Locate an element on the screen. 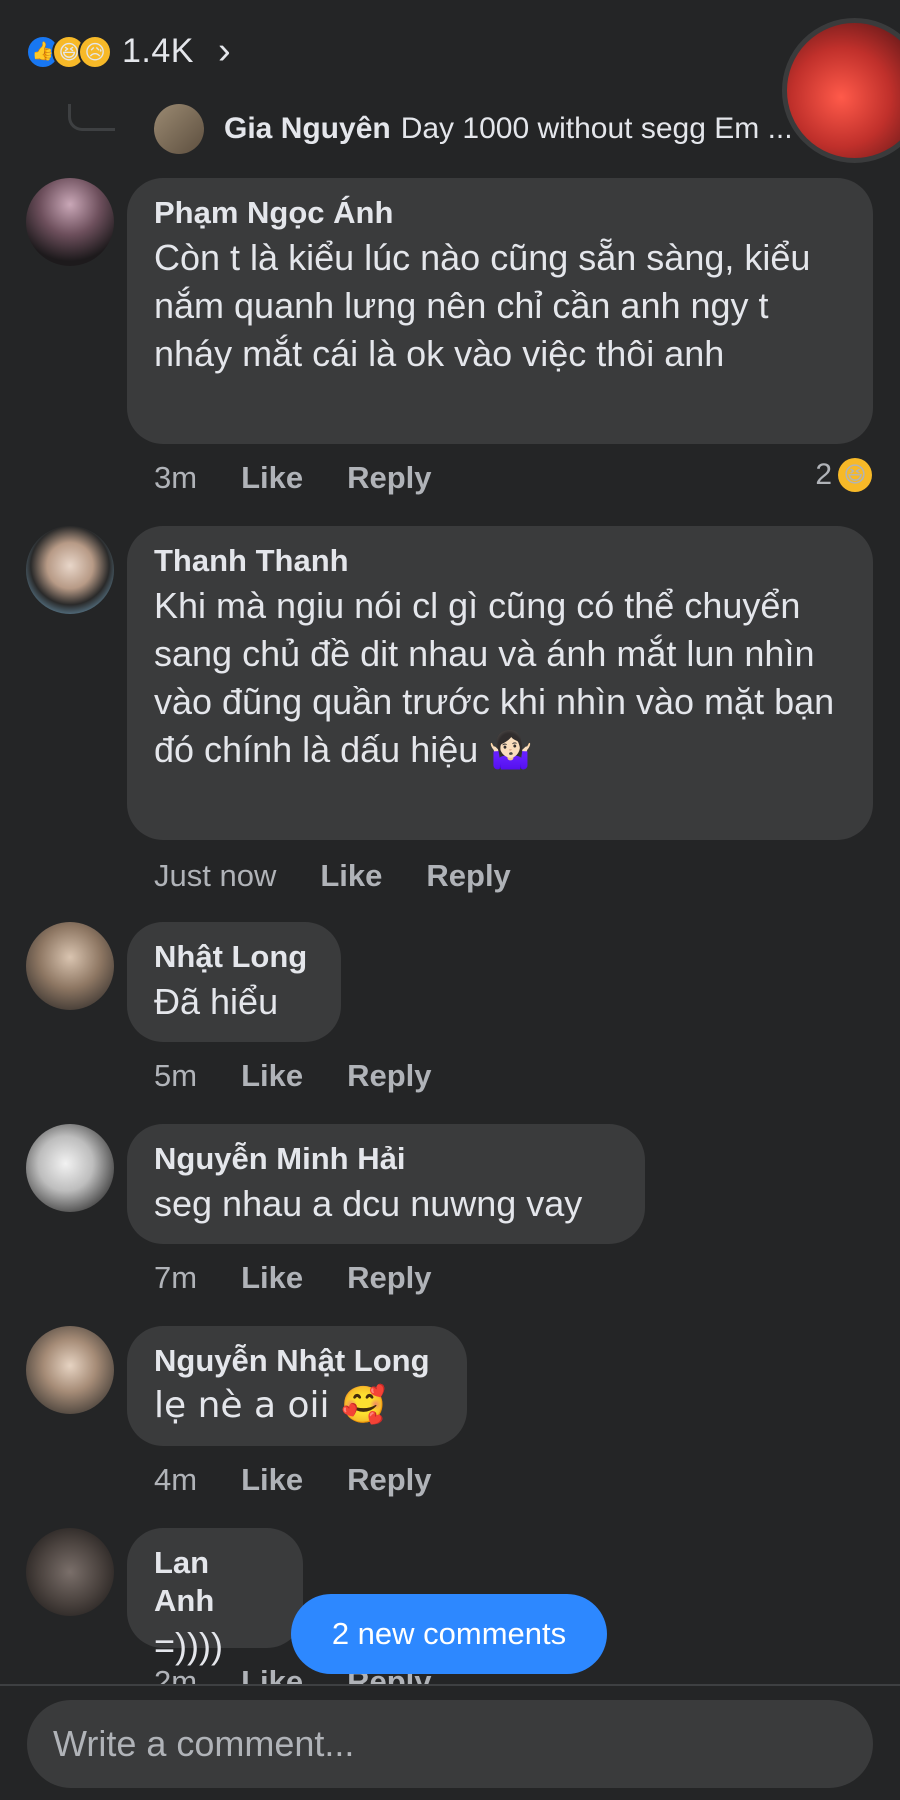  reaction-summary: 👍 😆 😥 1.4K › is located at coordinates (128, 51).